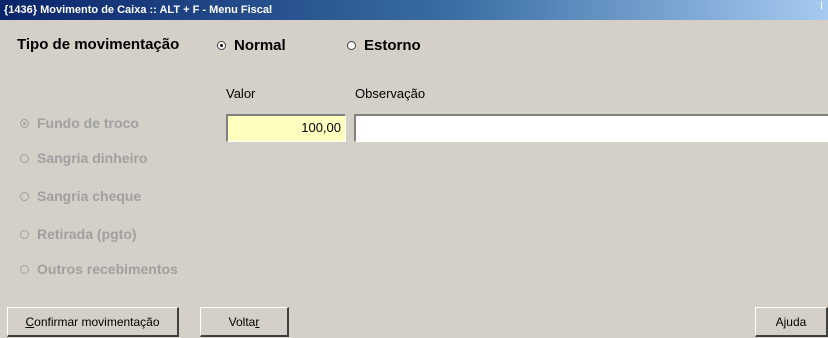 The height and width of the screenshot is (338, 828). I want to click on radio-outros-recebimentos: Outros recebimentos, so click(99, 269).